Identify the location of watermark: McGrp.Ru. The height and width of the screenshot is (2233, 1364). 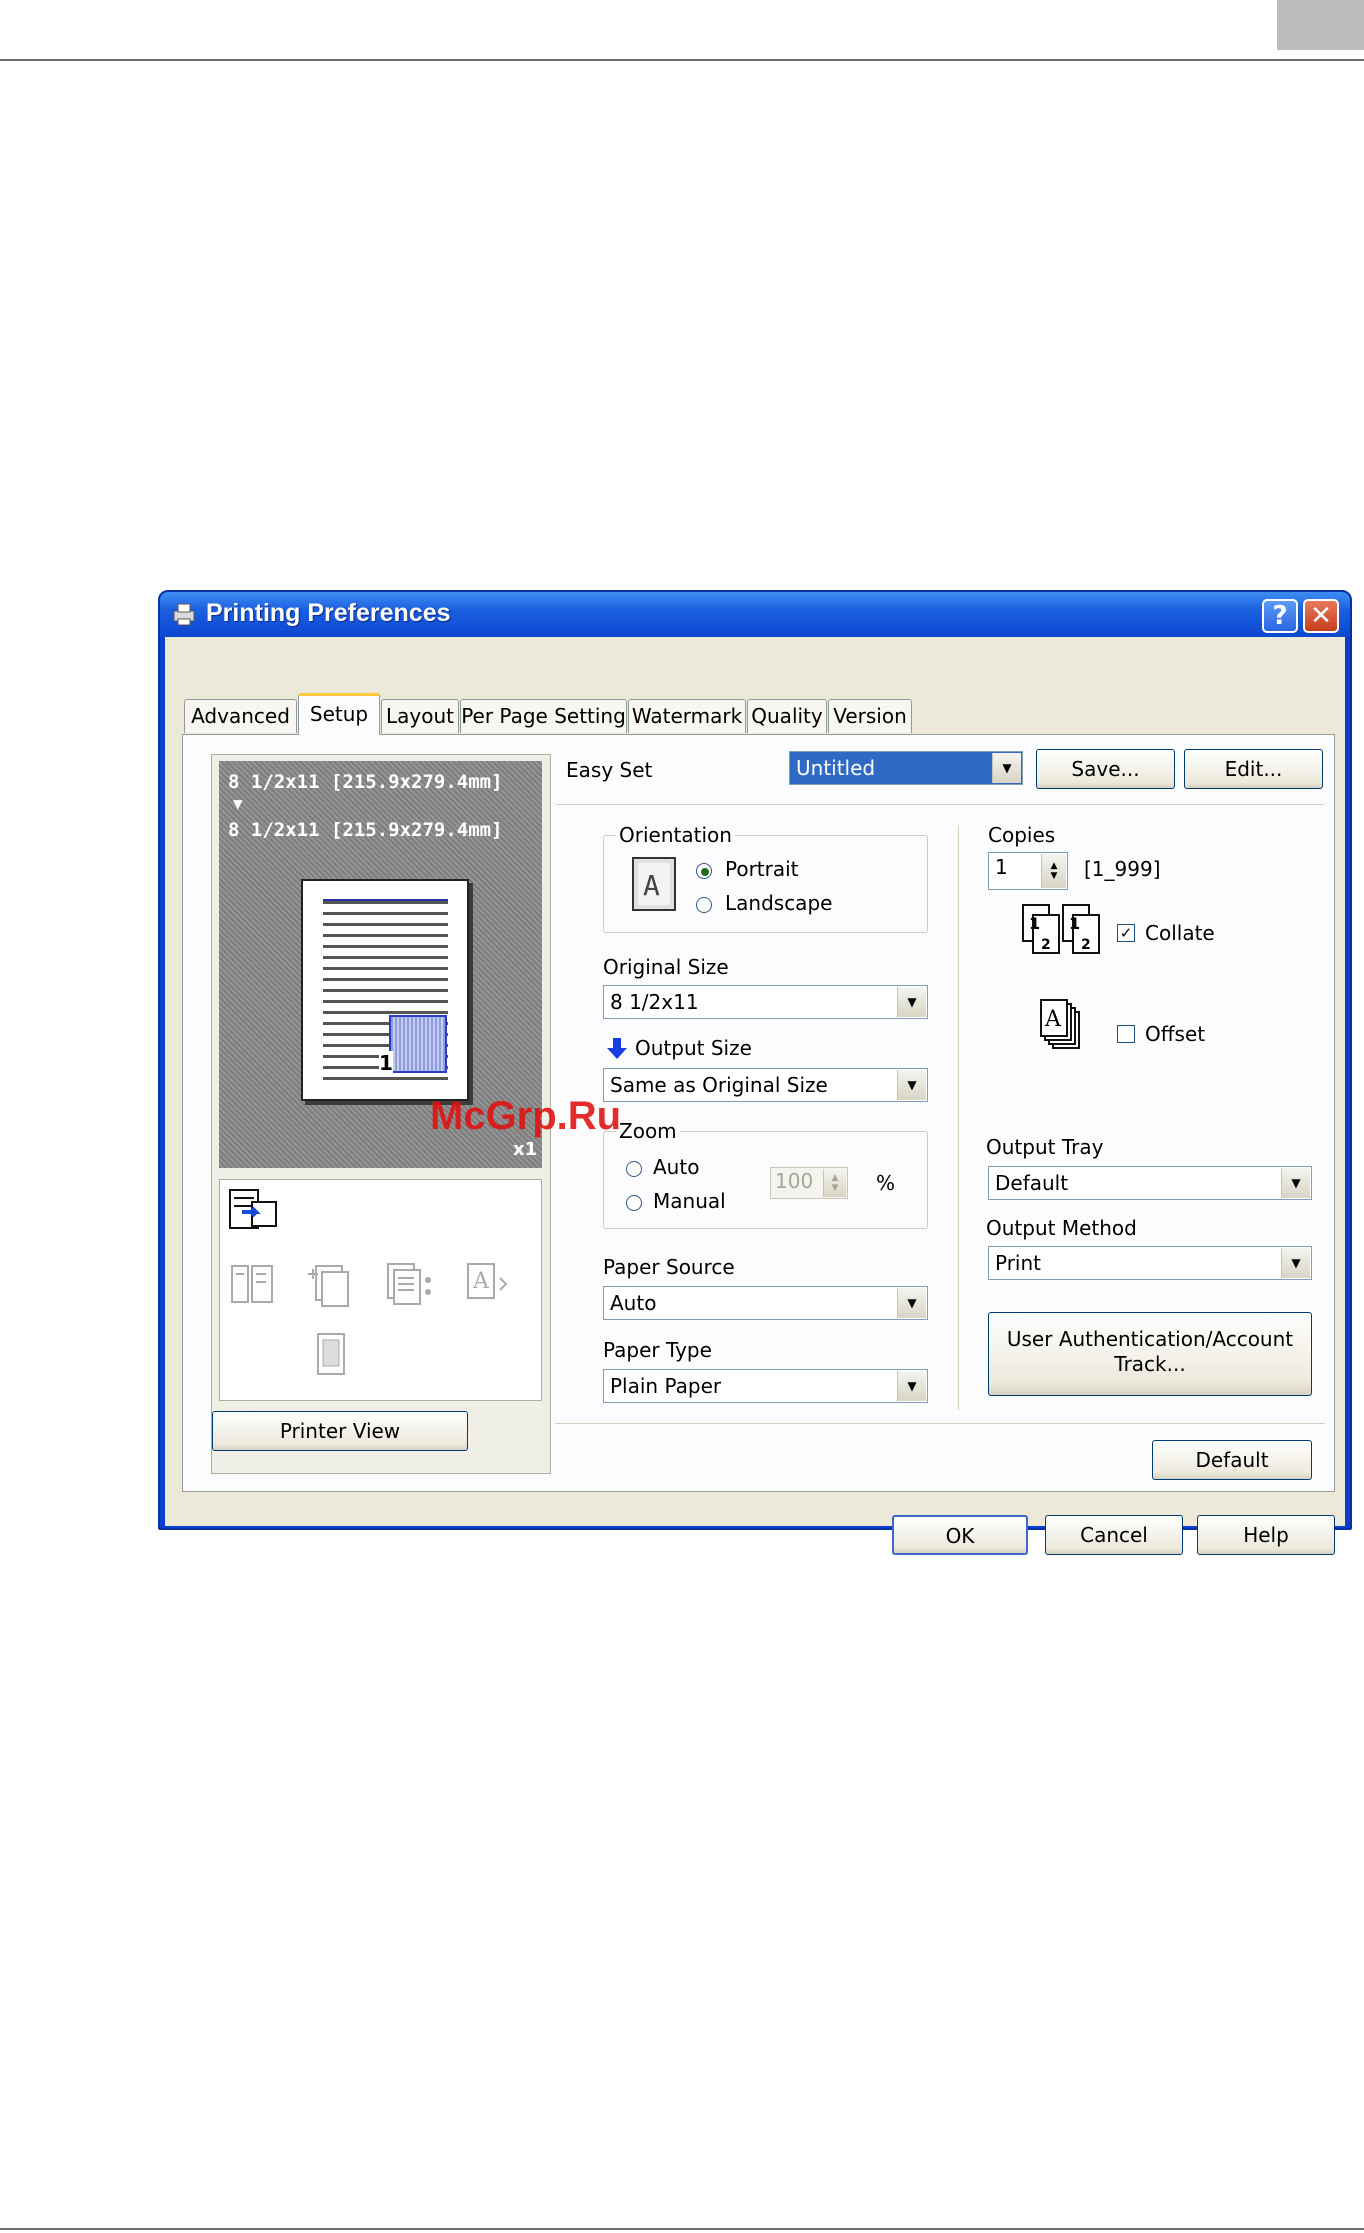
(526, 1116).